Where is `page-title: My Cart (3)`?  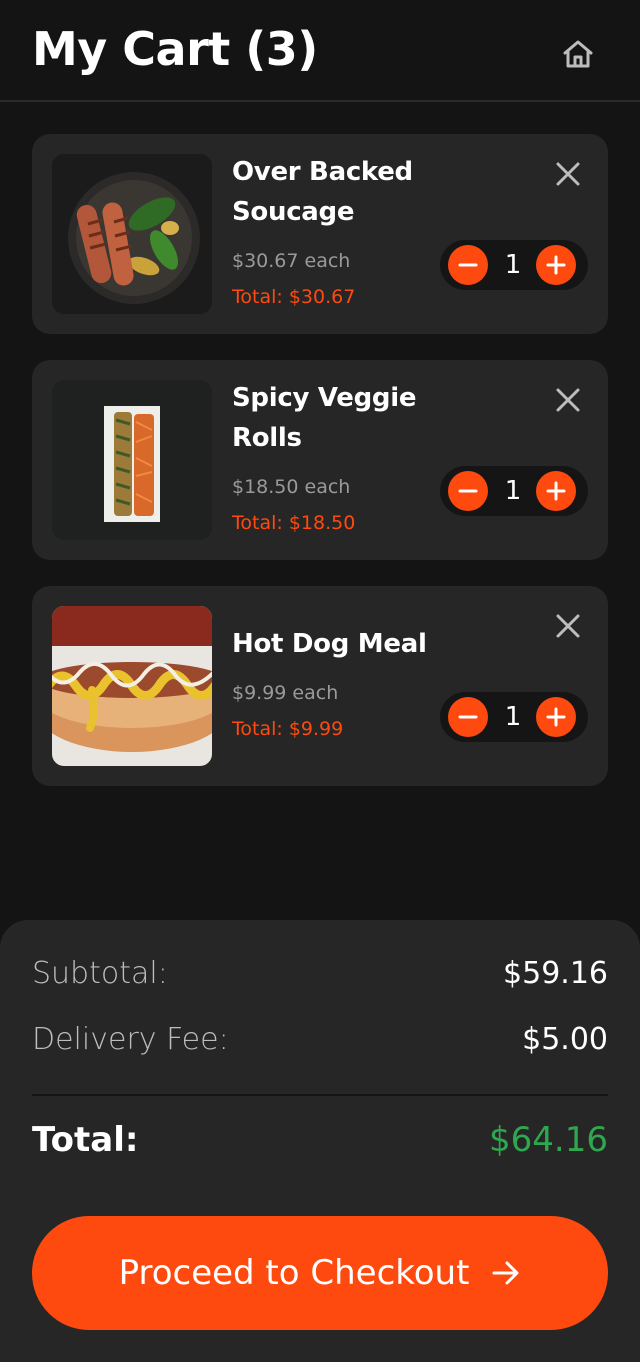
page-title: My Cart (3) is located at coordinates (175, 49).